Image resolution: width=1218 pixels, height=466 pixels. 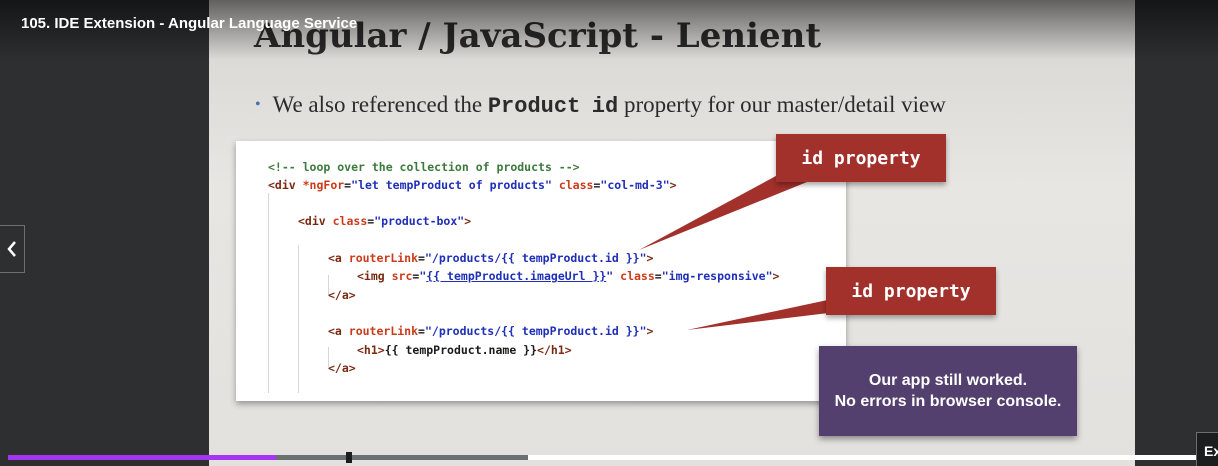 I want to click on callout-id-property-2: id property, so click(x=911, y=291).